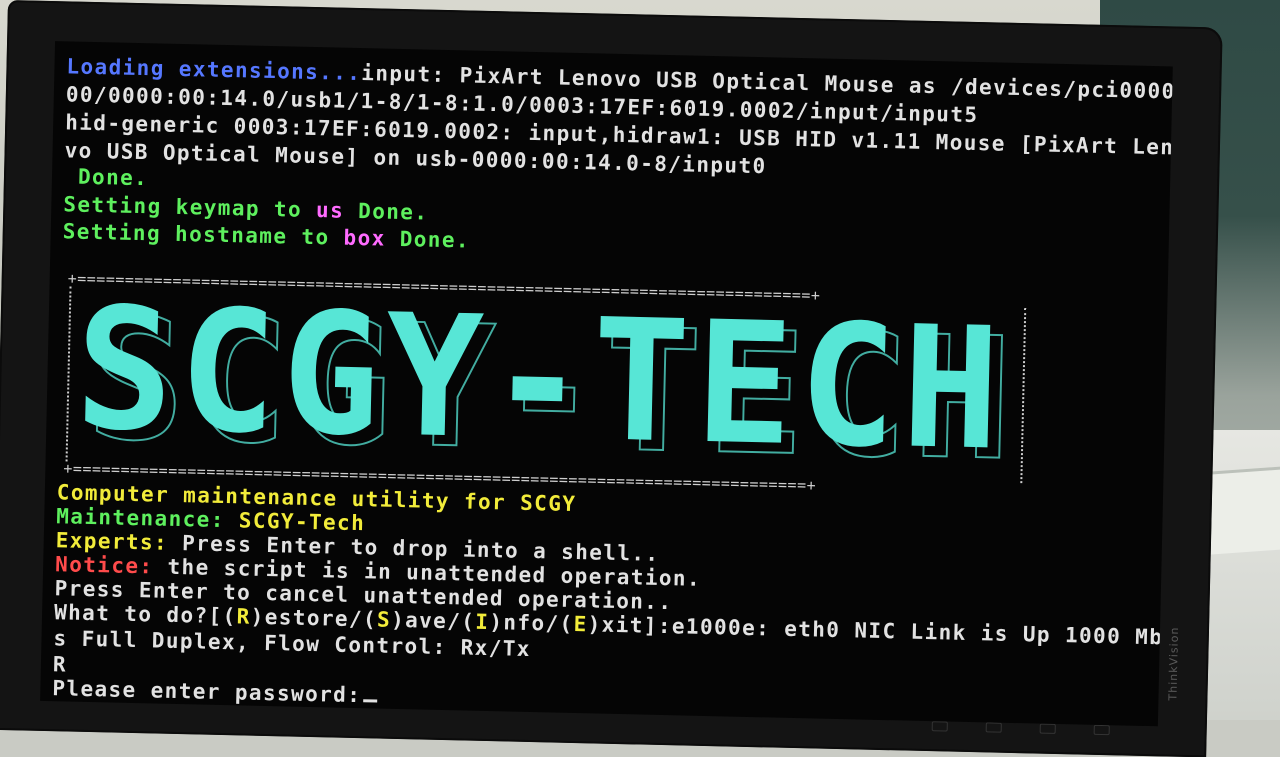 Image resolution: width=1280 pixels, height=757 pixels. Describe the element at coordinates (229, 616) in the screenshot. I see `menu-open-paren: (` at that location.